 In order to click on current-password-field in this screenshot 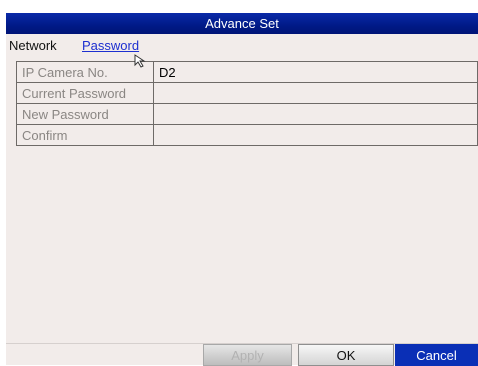, I will do `click(315, 93)`.